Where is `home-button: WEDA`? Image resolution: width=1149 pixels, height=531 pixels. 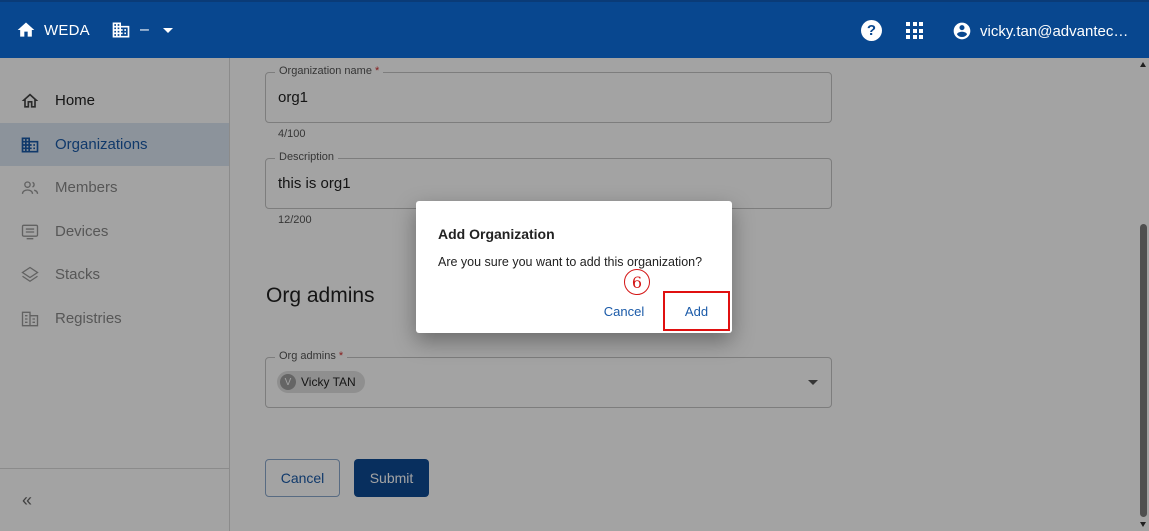 home-button: WEDA is located at coordinates (53, 30).